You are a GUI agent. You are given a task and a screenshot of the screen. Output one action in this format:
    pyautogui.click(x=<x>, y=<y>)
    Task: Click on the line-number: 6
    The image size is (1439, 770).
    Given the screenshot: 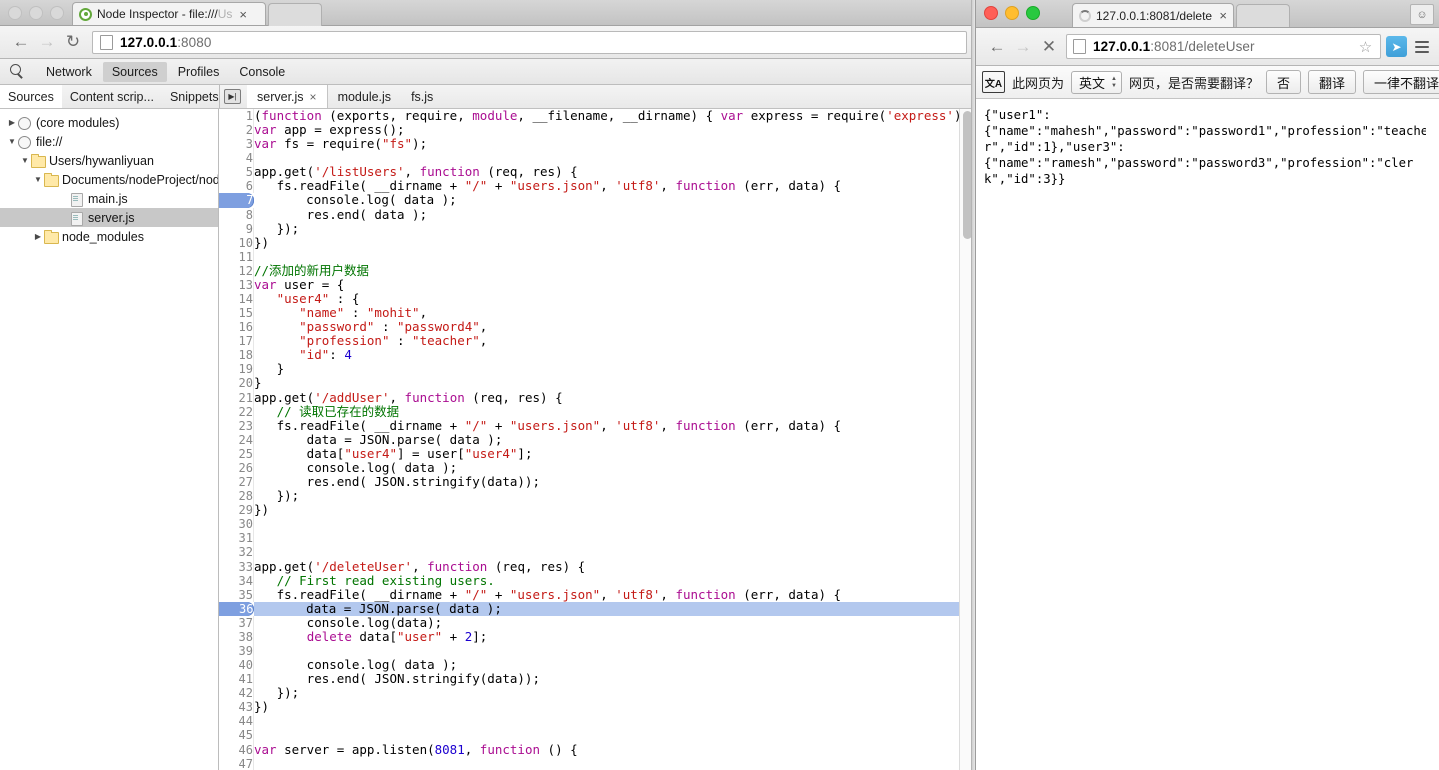 What is the action you would take?
    pyautogui.click(x=236, y=186)
    